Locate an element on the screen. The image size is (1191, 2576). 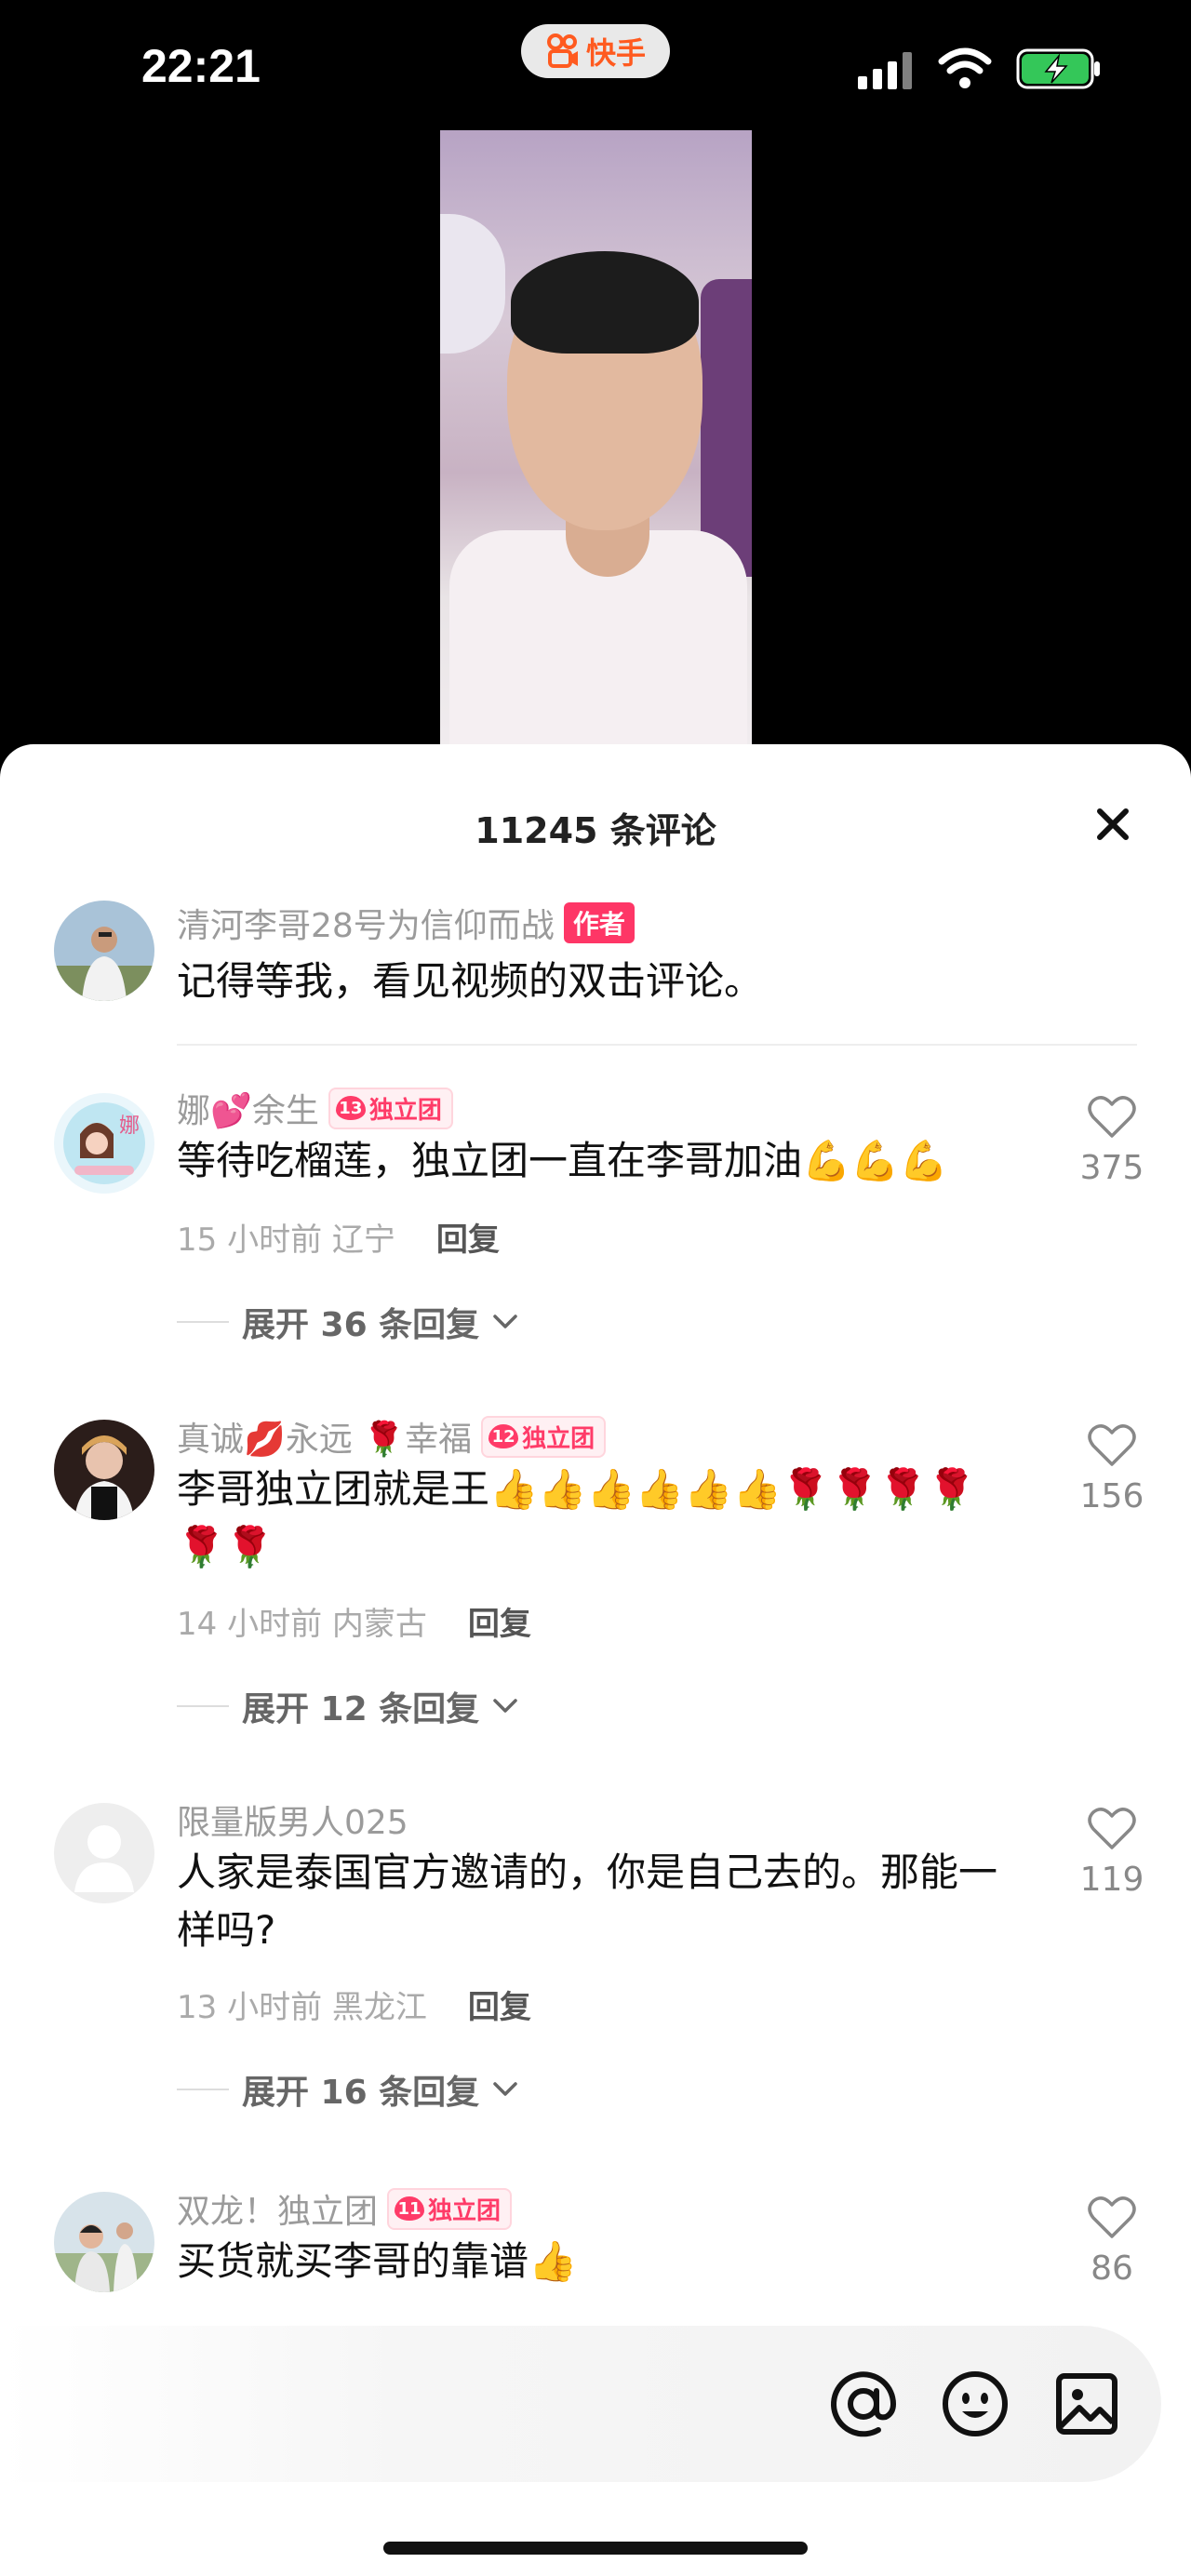
username: 清河李哥28号为信仰而战 is located at coordinates (366, 923).